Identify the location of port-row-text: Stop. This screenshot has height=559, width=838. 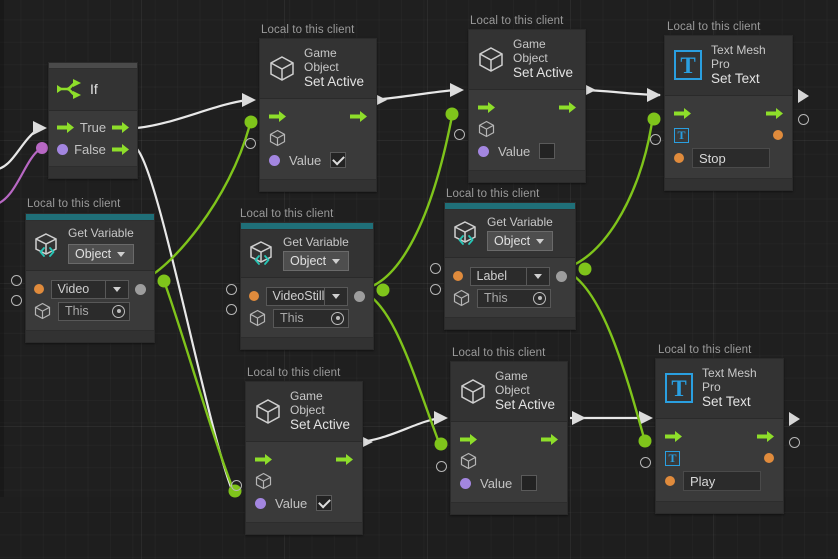
(728, 158).